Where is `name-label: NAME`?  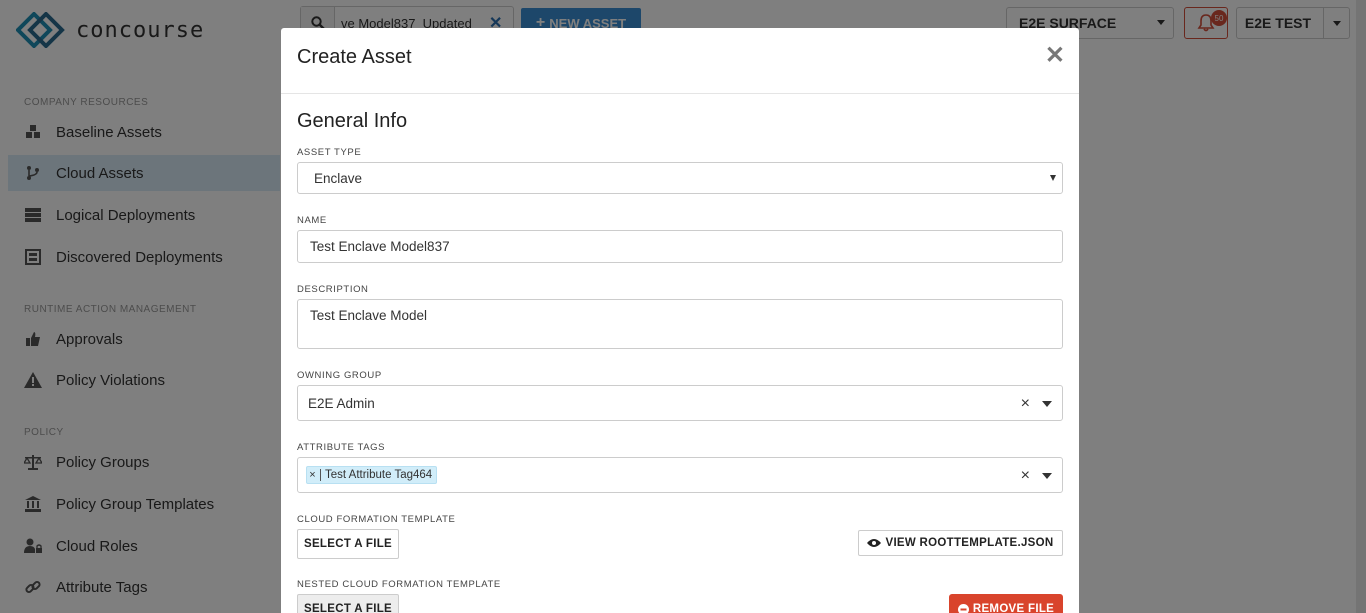 name-label: NAME is located at coordinates (312, 220).